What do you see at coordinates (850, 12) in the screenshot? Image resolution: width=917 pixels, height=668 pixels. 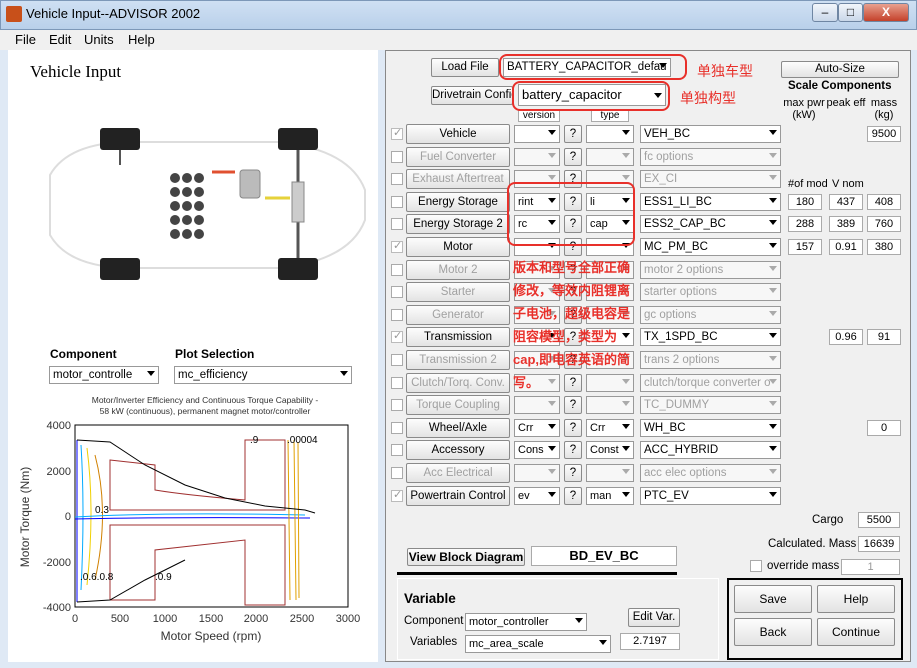 I see `maximize-button: □` at bounding box center [850, 12].